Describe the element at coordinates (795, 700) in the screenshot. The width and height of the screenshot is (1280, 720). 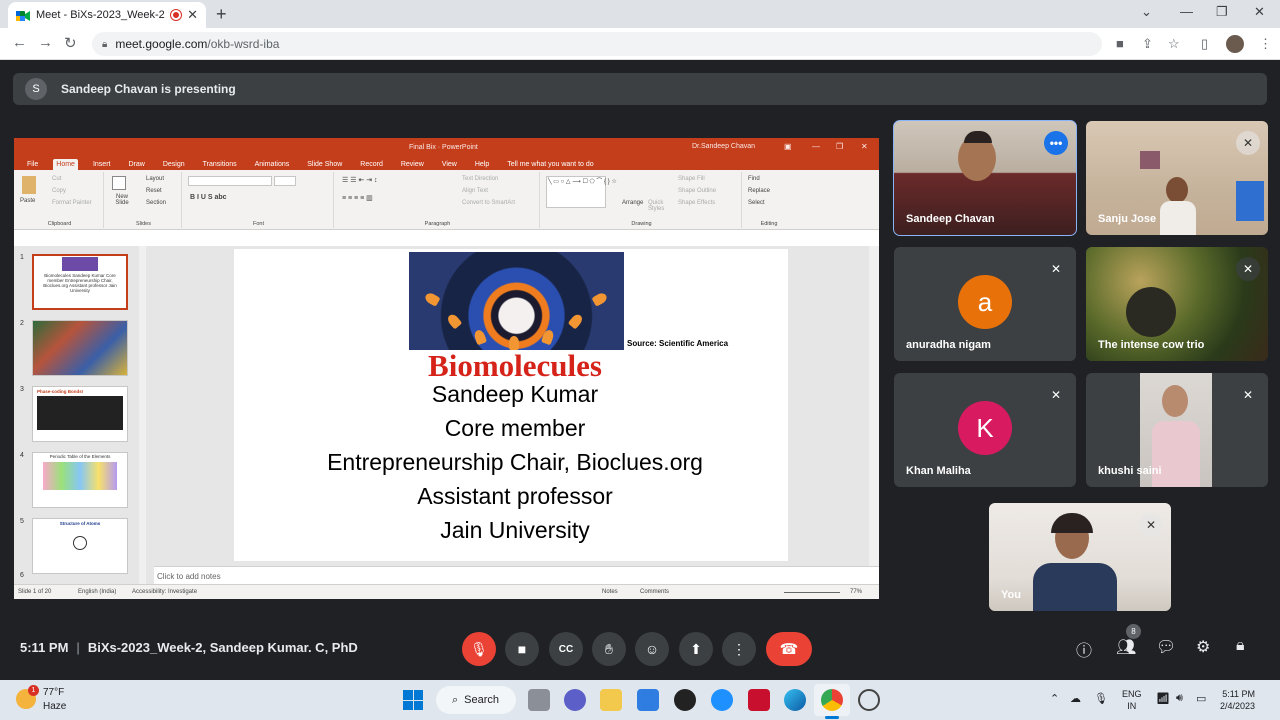
I see `edge-icon` at that location.